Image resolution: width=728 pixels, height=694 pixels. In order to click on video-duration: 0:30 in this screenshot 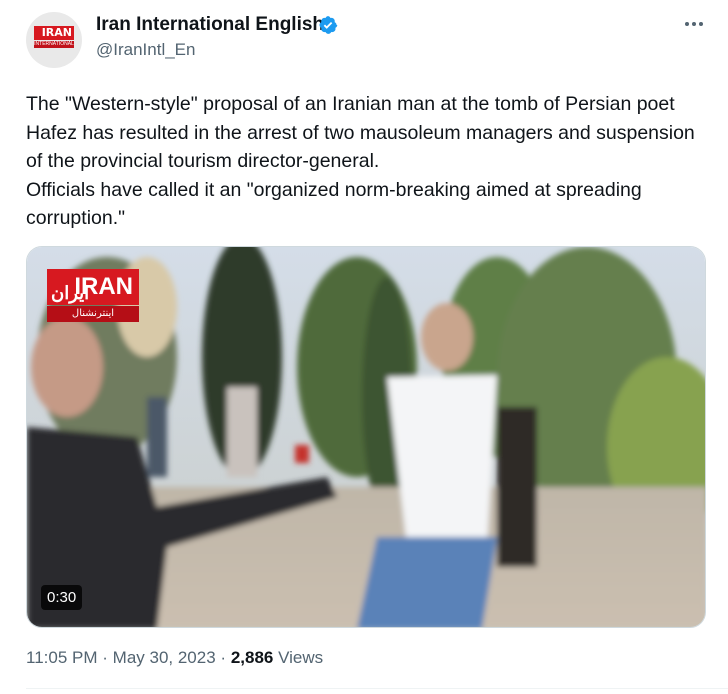, I will do `click(62, 597)`.